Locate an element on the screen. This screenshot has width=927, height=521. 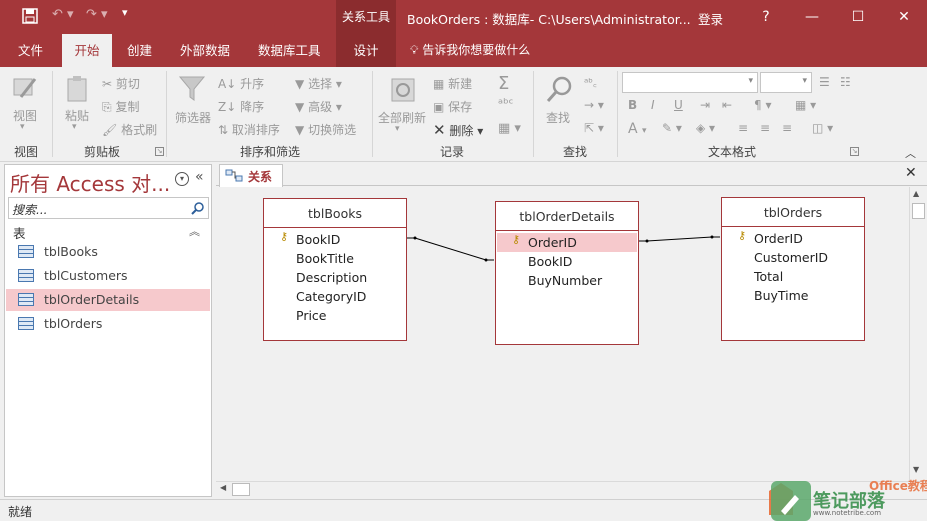
nav-item-tblorders: tblOrders is located at coordinates (108, 324).